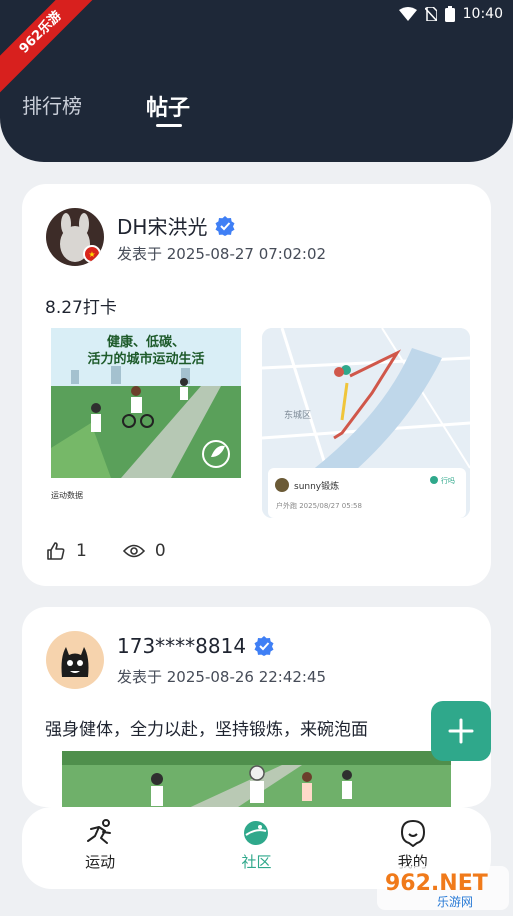 The height and width of the screenshot is (916, 513). Describe the element at coordinates (106, 108) in the screenshot. I see `tab-bar: 排行榜 帖子` at that location.